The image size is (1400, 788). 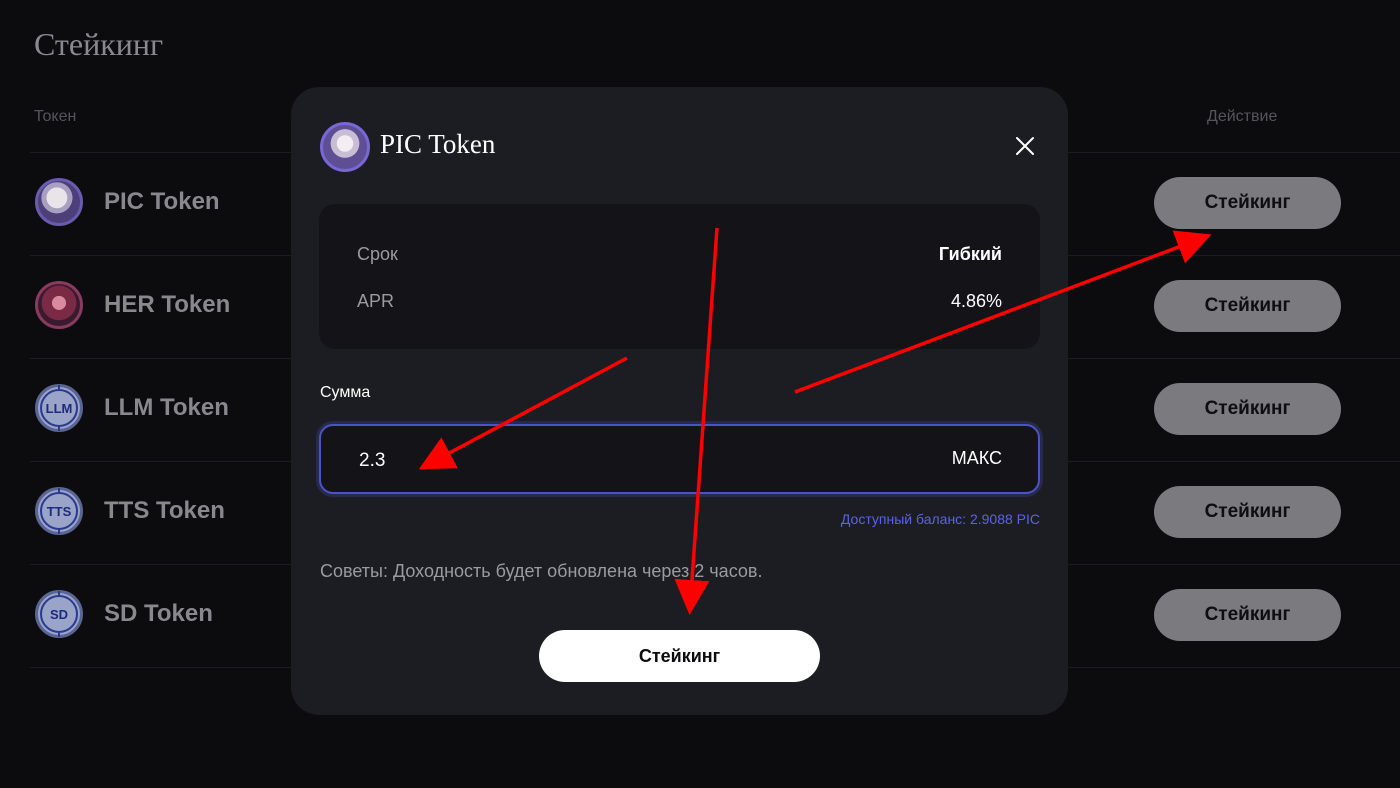 What do you see at coordinates (559, 461) in the screenshot?
I see `amount-input` at bounding box center [559, 461].